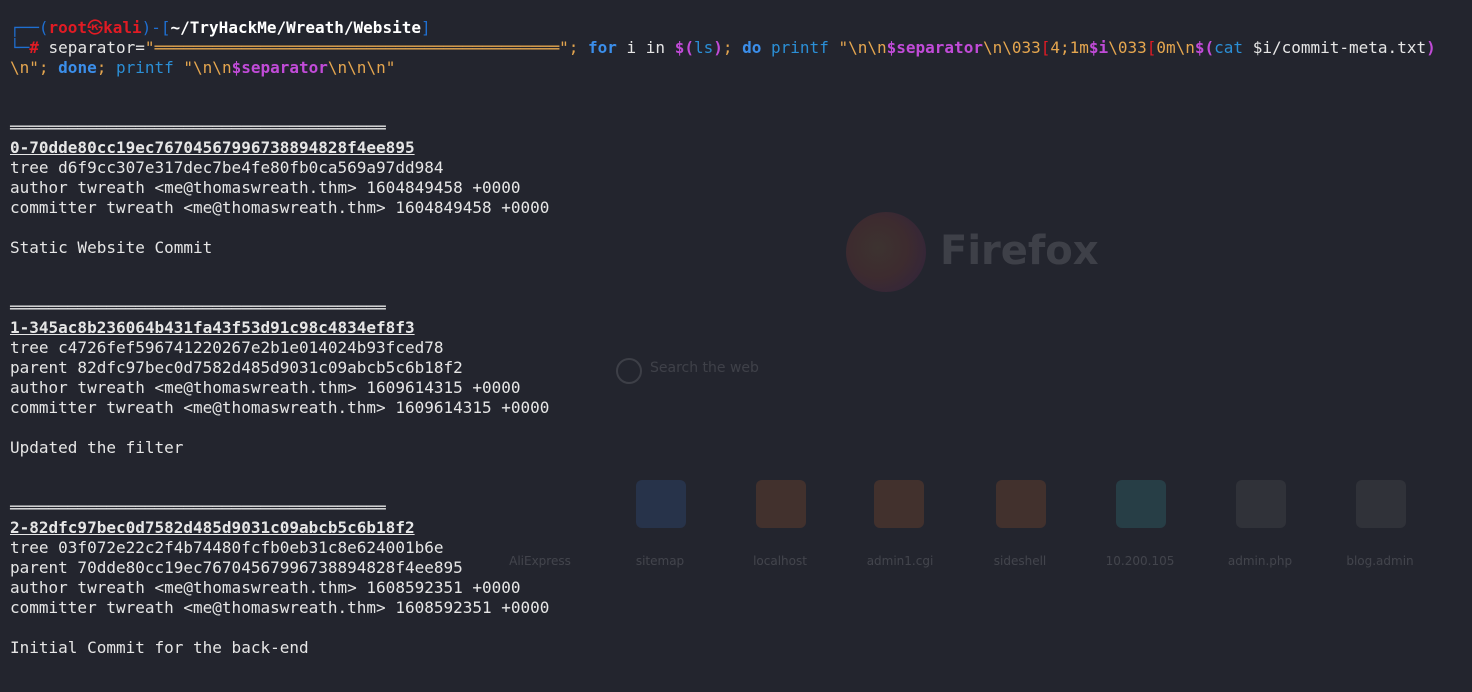 This screenshot has height=692, width=1472. Describe the element at coordinates (156, 27) in the screenshot. I see `prompt-frame: )-[` at that location.